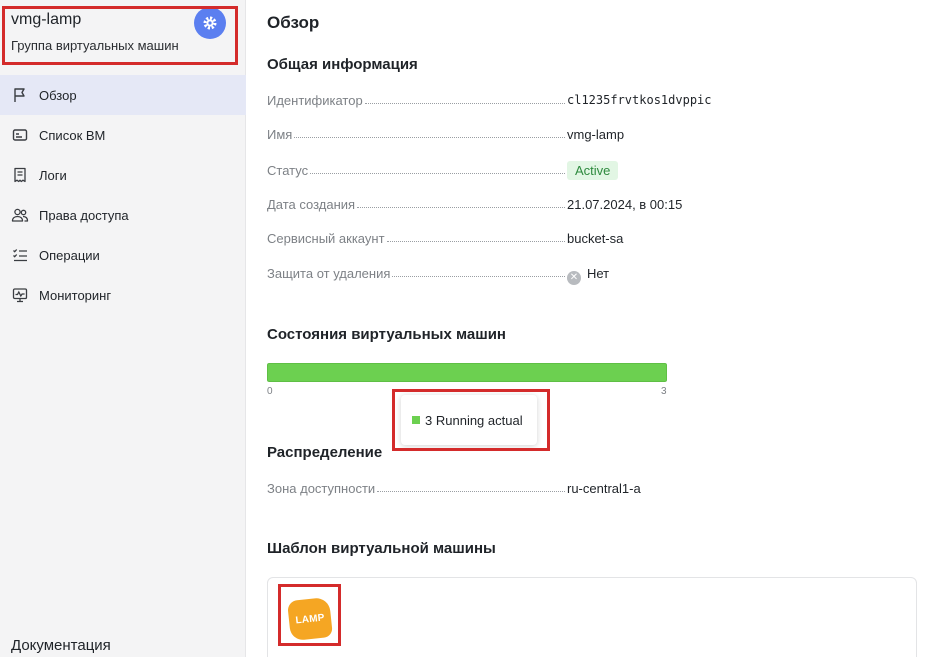  What do you see at coordinates (625, 204) in the screenshot?
I see `info-value-created: 21.07.2024, в 00:15` at bounding box center [625, 204].